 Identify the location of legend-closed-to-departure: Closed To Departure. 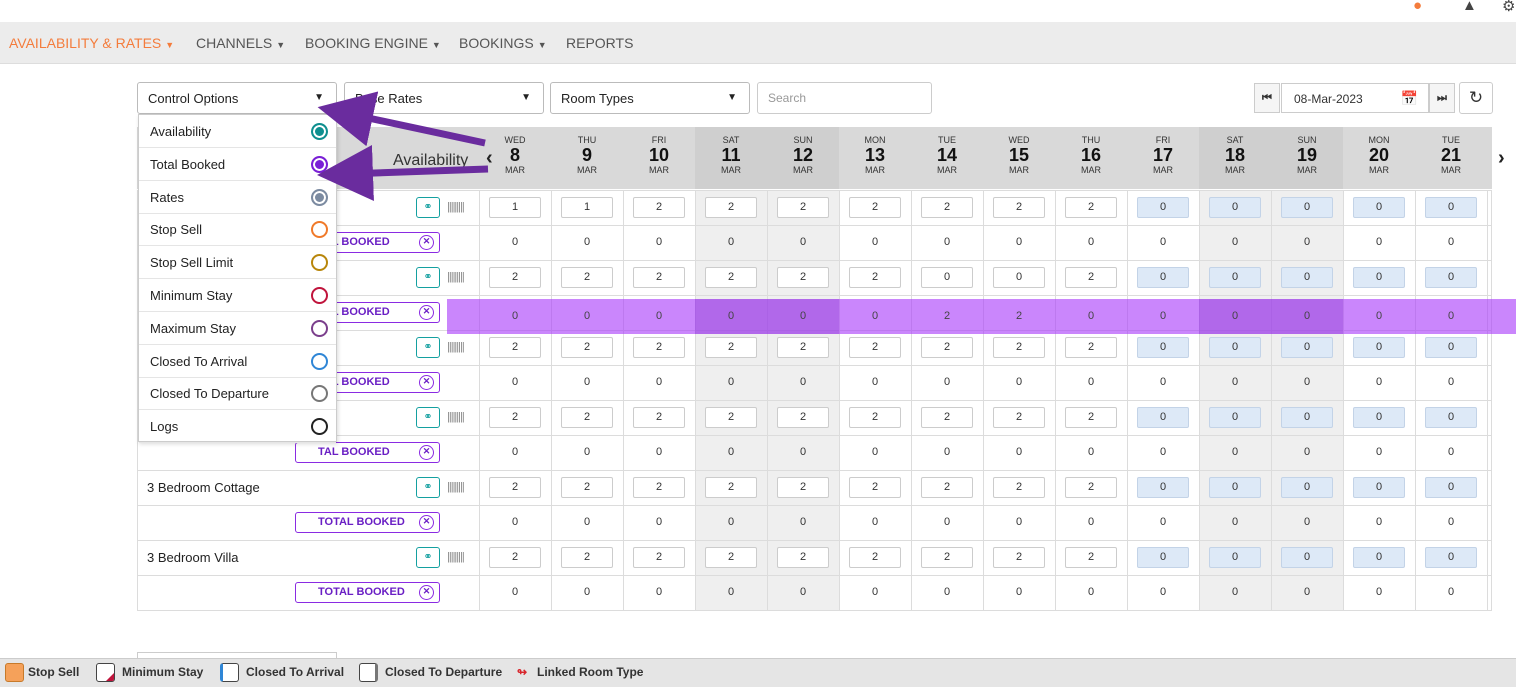
(444, 672).